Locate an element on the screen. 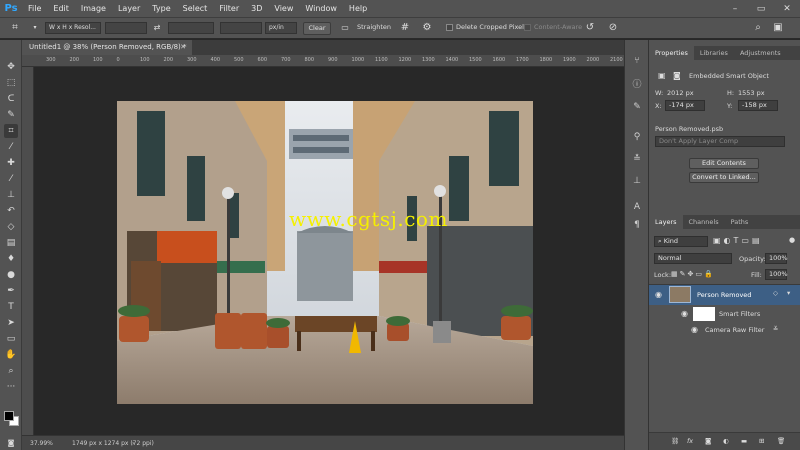  menu-layer: Layer is located at coordinates (129, 8).